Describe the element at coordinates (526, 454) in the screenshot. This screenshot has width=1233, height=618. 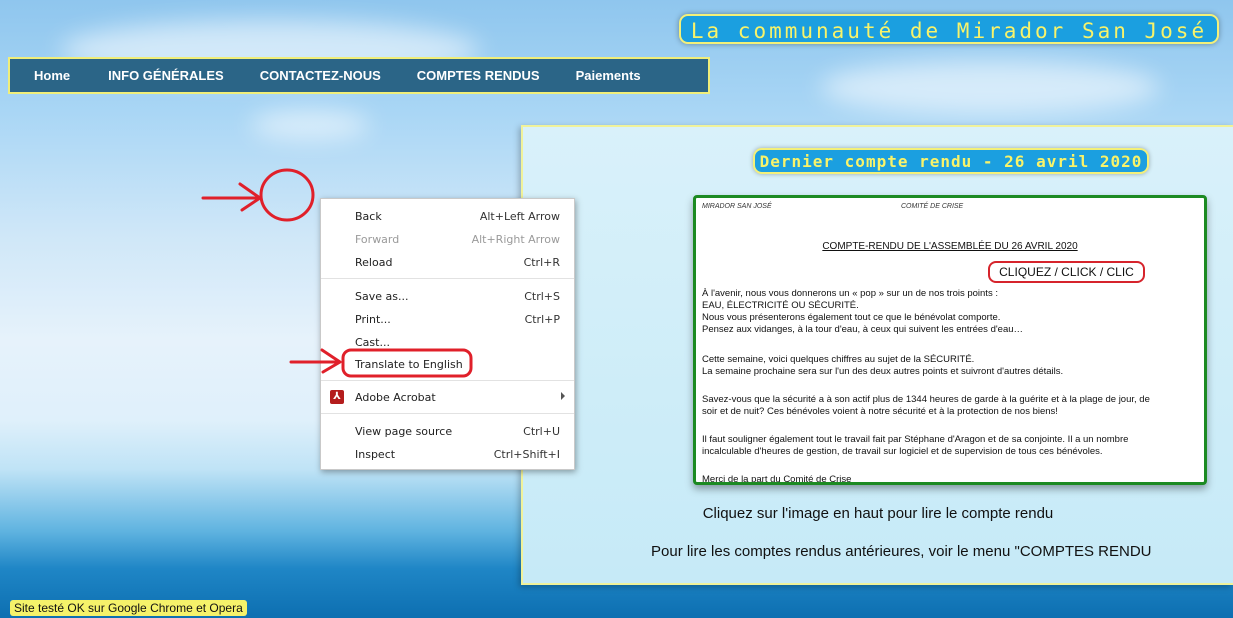
I see `ctx-inspect-shortcut: Ctrl+Shift+I` at that location.